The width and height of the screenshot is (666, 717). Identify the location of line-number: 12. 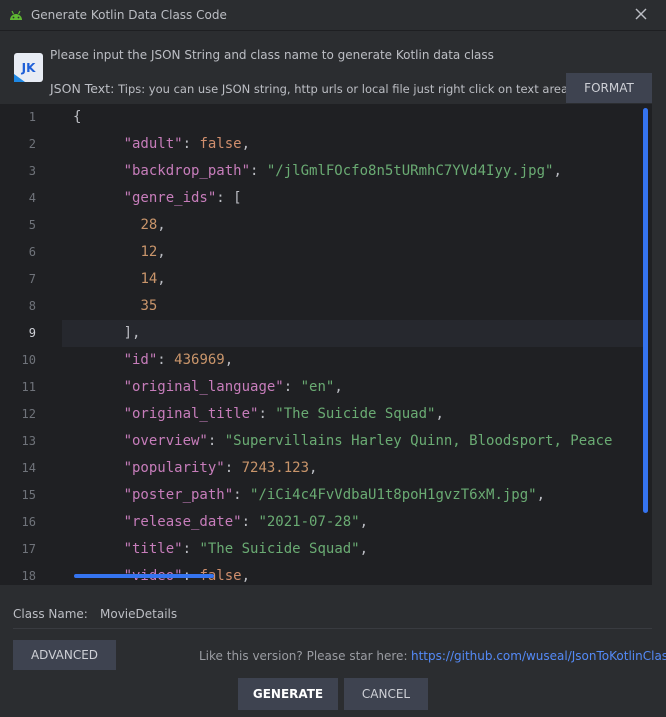
(28, 414).